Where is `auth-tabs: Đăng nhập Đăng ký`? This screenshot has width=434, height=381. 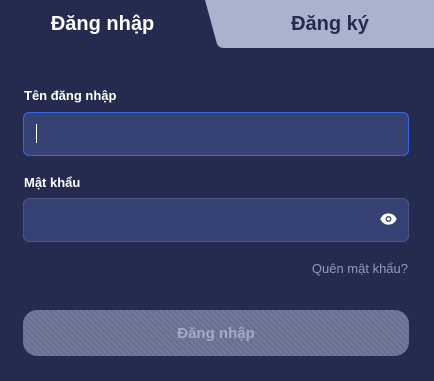
auth-tabs: Đăng nhập Đăng ký is located at coordinates (217, 24).